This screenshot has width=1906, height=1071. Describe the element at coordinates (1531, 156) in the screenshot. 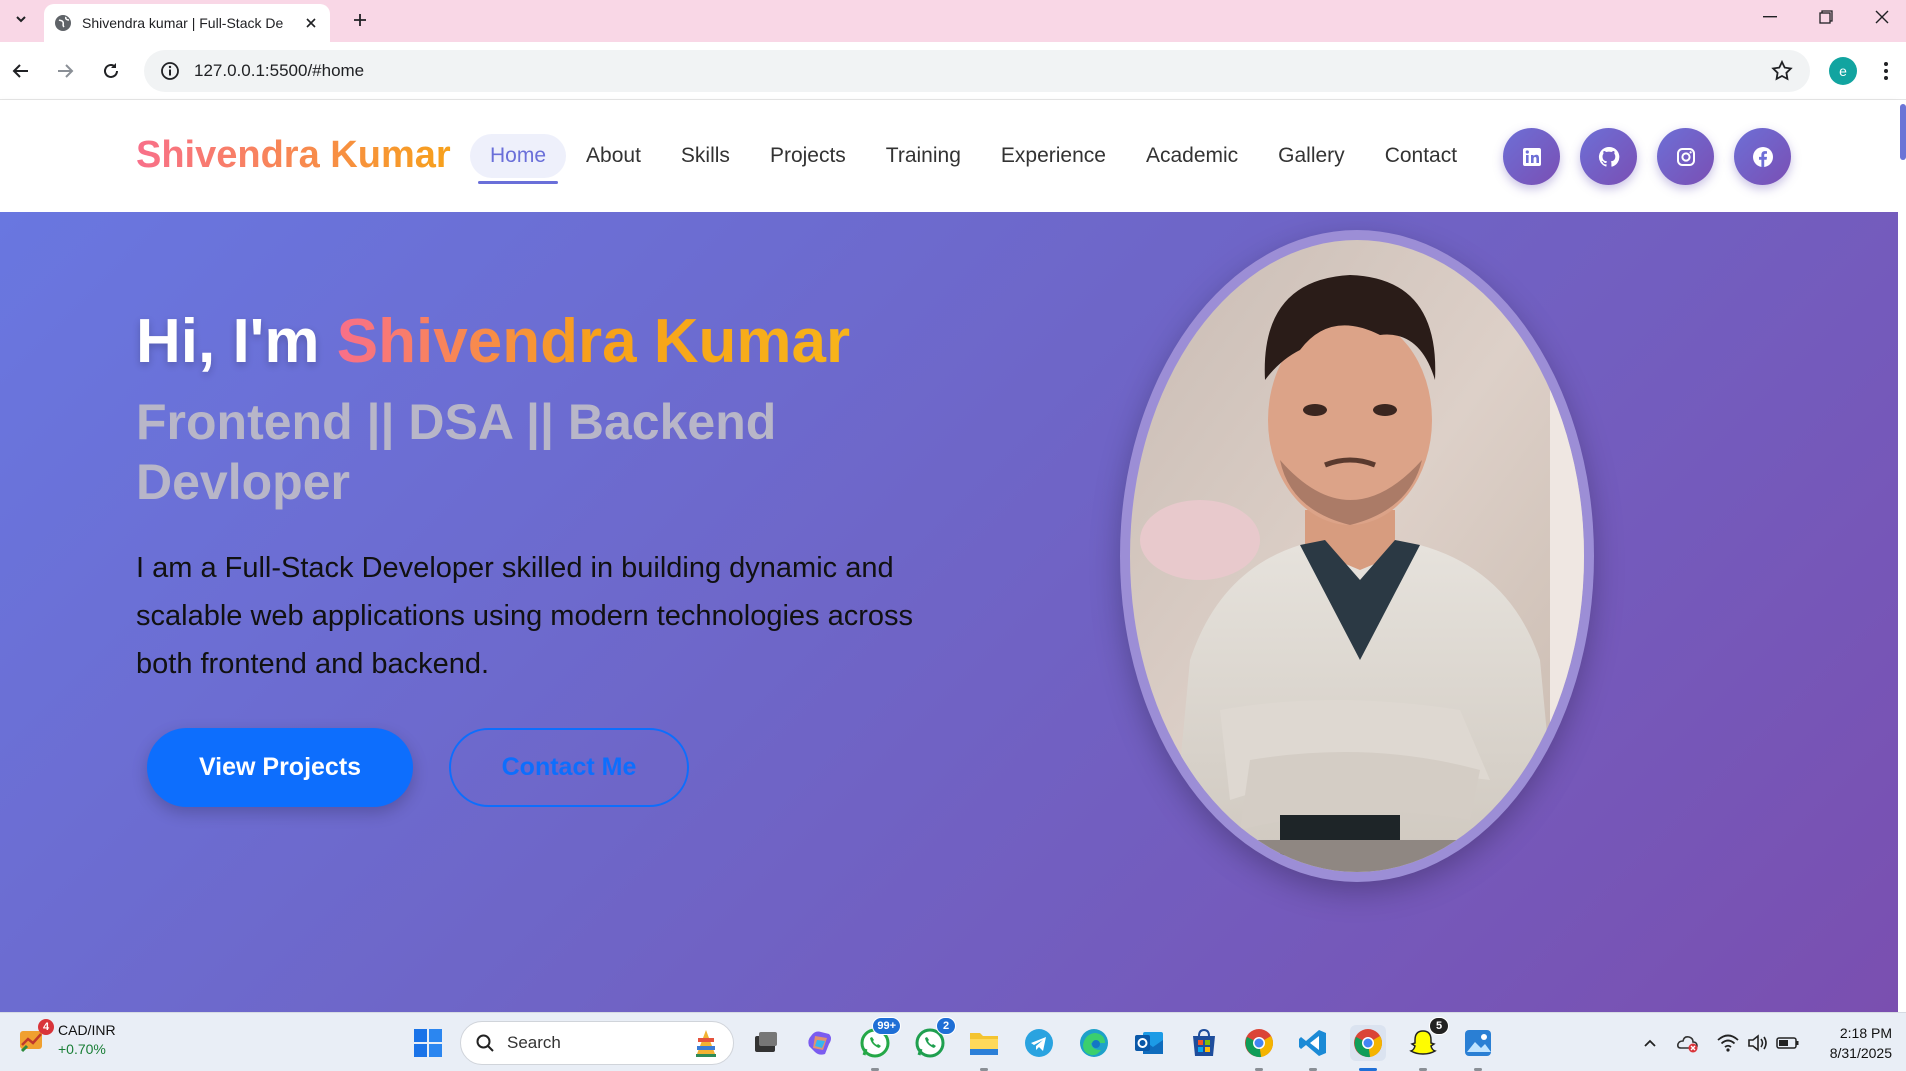

I see `linkedin-icon` at that location.